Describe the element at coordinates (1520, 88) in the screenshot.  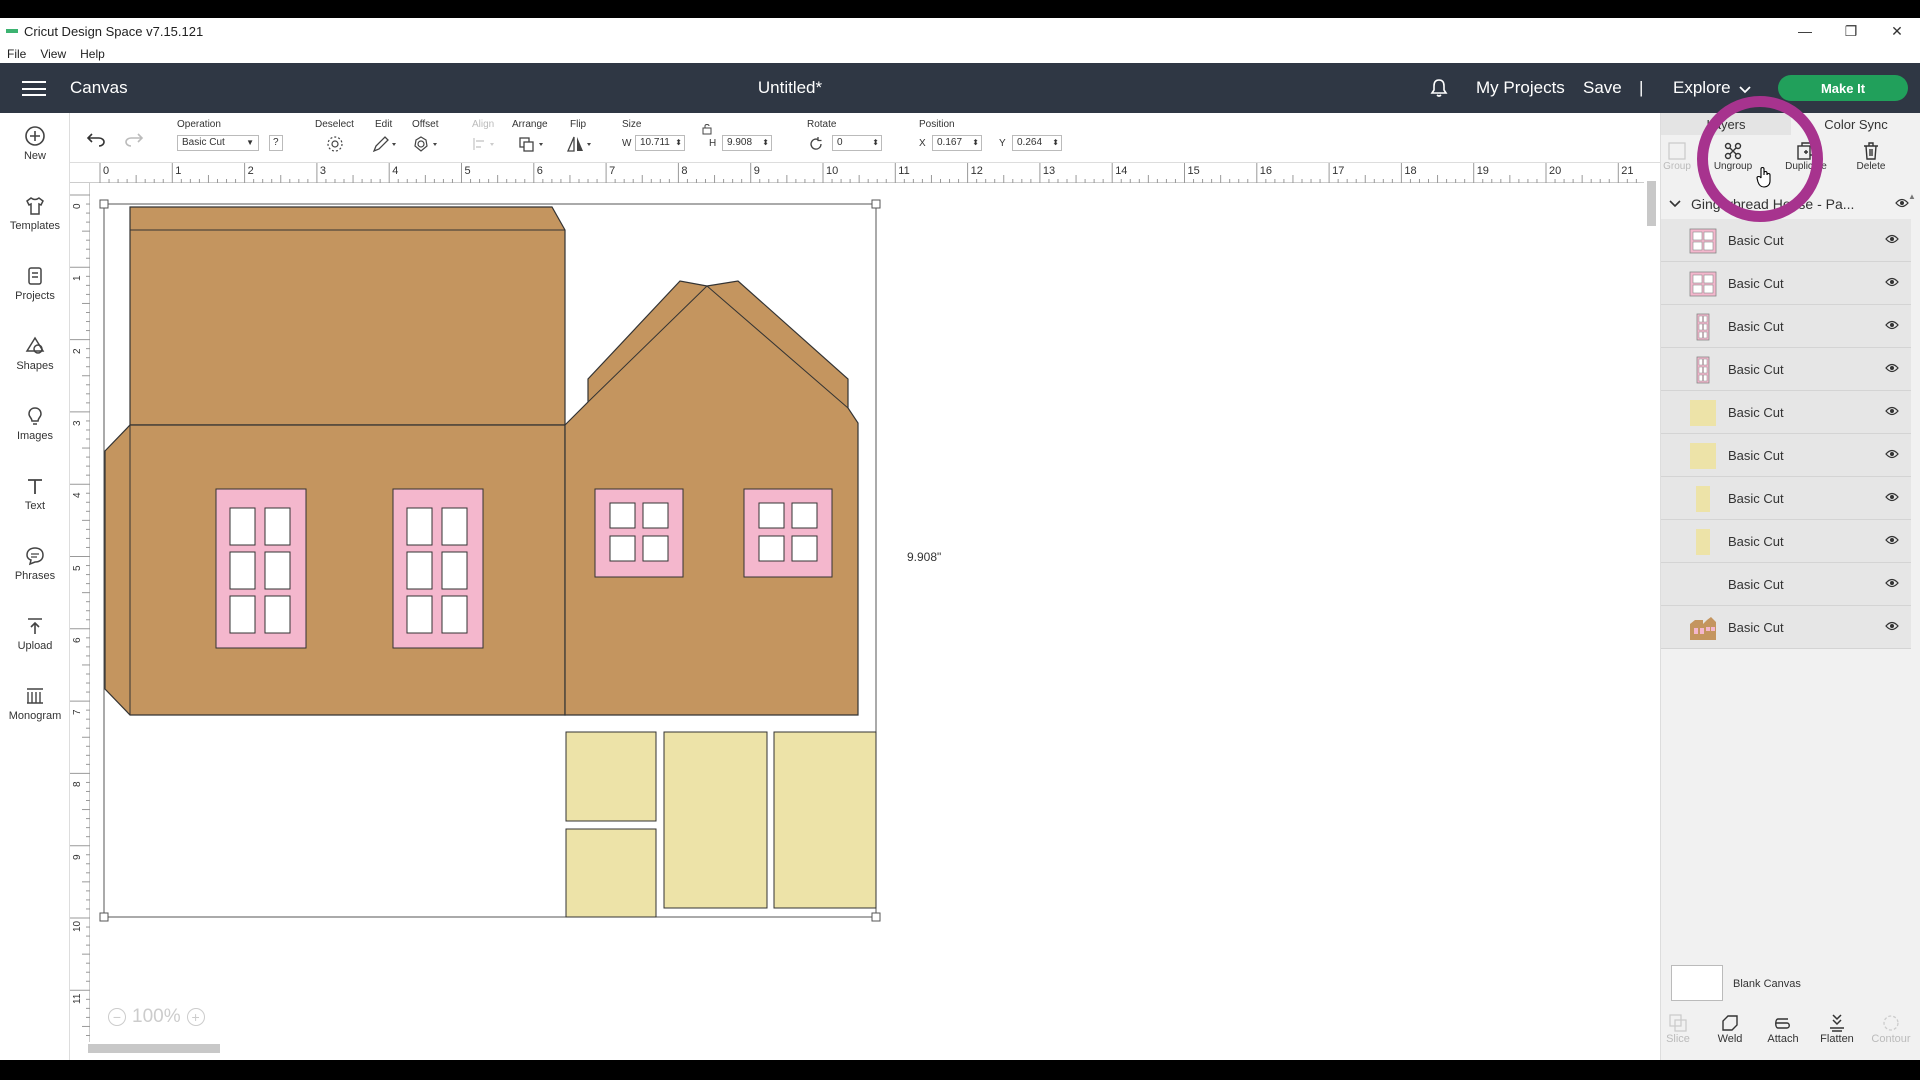
I see `my-projects-link: My Projects` at that location.